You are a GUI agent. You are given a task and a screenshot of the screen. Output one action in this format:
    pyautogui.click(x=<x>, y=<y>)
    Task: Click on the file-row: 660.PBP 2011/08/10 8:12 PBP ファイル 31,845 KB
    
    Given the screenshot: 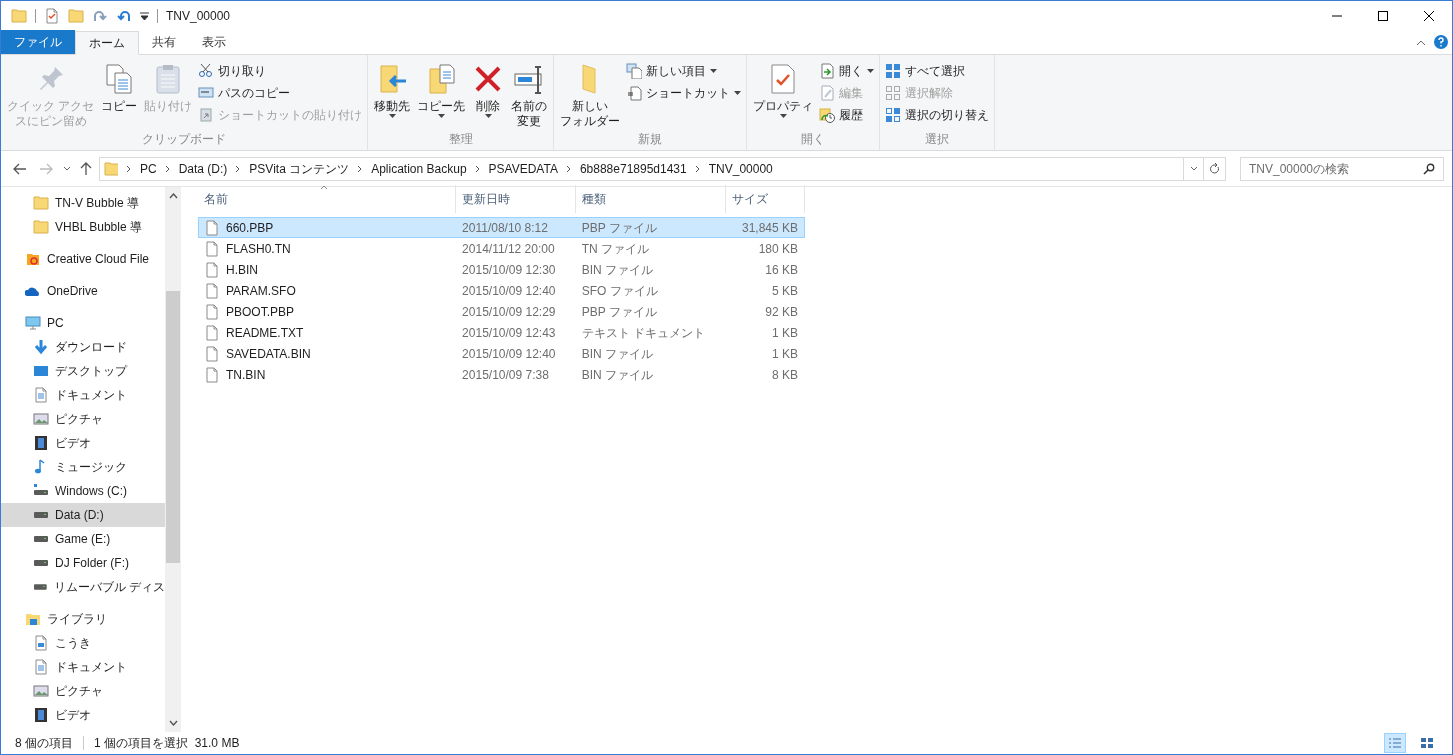 What is the action you would take?
    pyautogui.click(x=501, y=227)
    